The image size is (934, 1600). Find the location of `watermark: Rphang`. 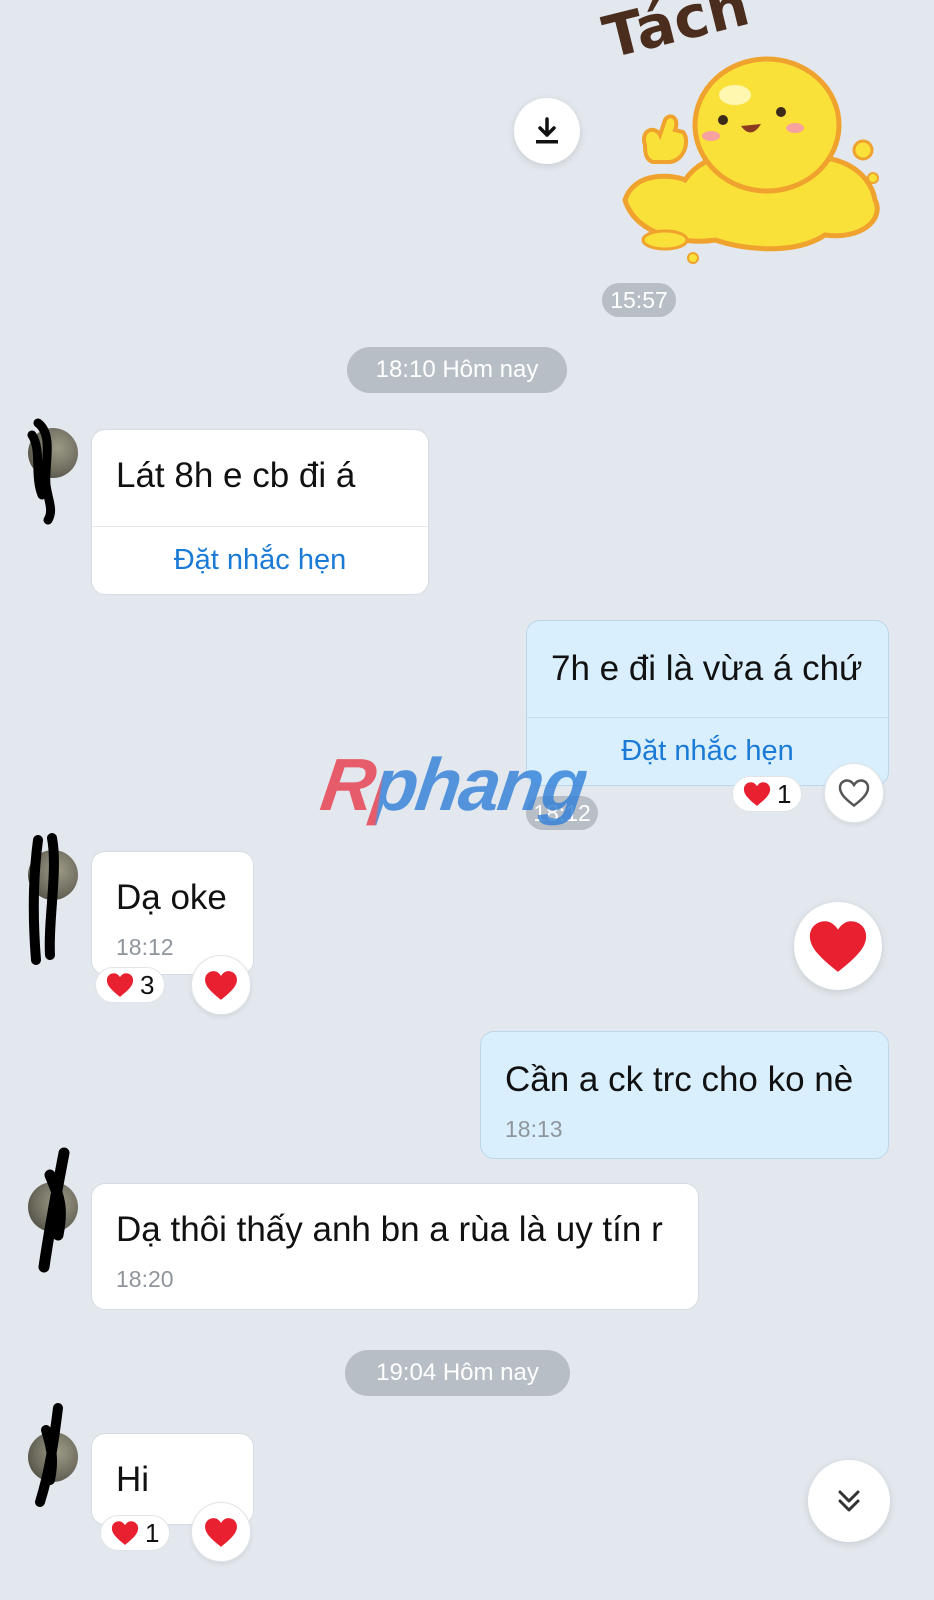

watermark: Rphang is located at coordinates (454, 784).